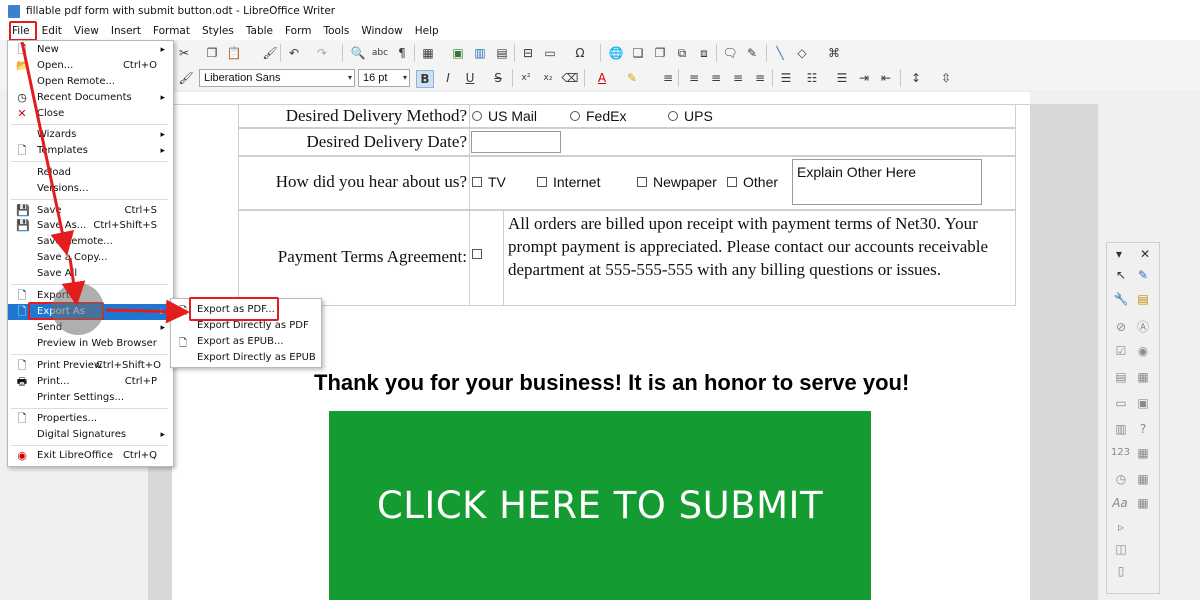 Image resolution: width=1200 pixels, height=600 pixels. Describe the element at coordinates (47, 148) in the screenshot. I see `arrow-file-to-export` at that location.